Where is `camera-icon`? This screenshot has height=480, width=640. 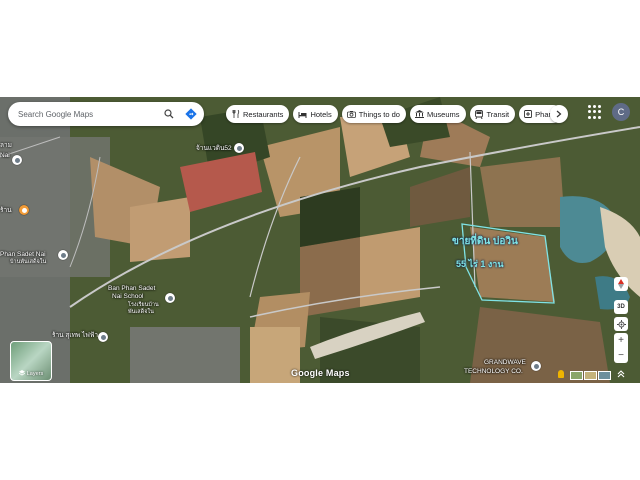
camera-icon is located at coordinates (351, 114).